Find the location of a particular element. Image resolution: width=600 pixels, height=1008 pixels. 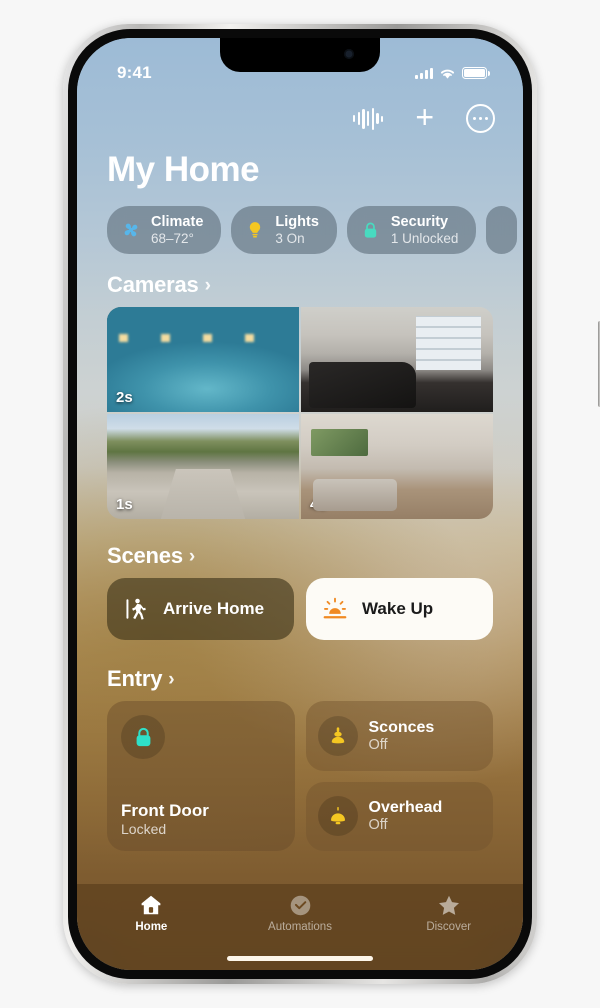

camera-tile-pool: 2s is located at coordinates (203, 360).